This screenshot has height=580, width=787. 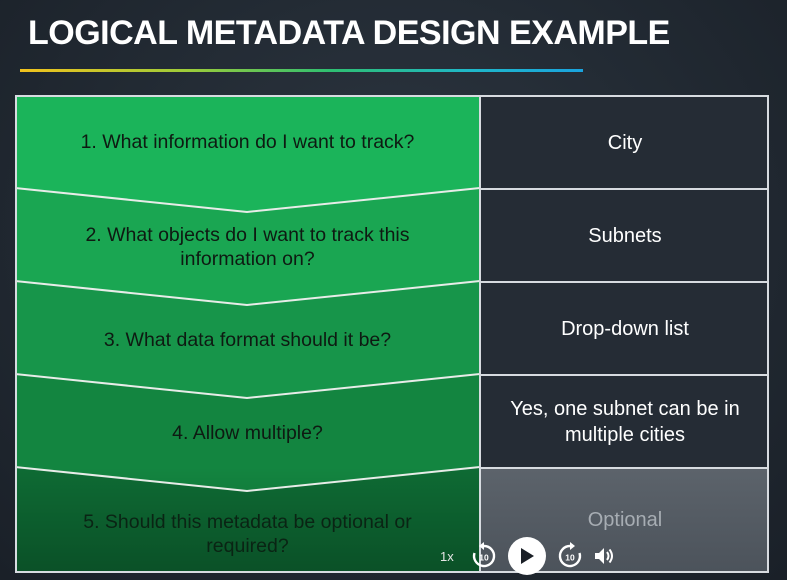 I want to click on page-title: LOGICAL METADATA DESIGN EXAMPLE, so click(x=349, y=33).